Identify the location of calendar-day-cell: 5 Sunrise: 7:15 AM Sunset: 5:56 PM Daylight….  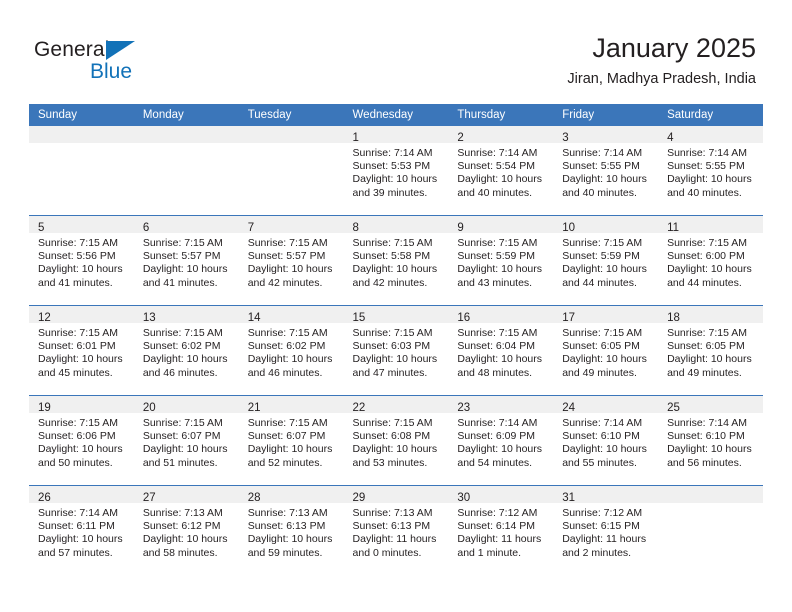
(81, 260).